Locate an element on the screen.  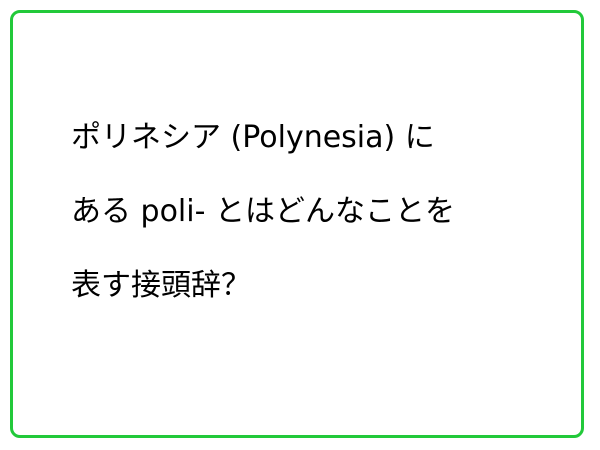
question-line-2: ある poli- とはどんなことを is located at coordinates (263, 211).